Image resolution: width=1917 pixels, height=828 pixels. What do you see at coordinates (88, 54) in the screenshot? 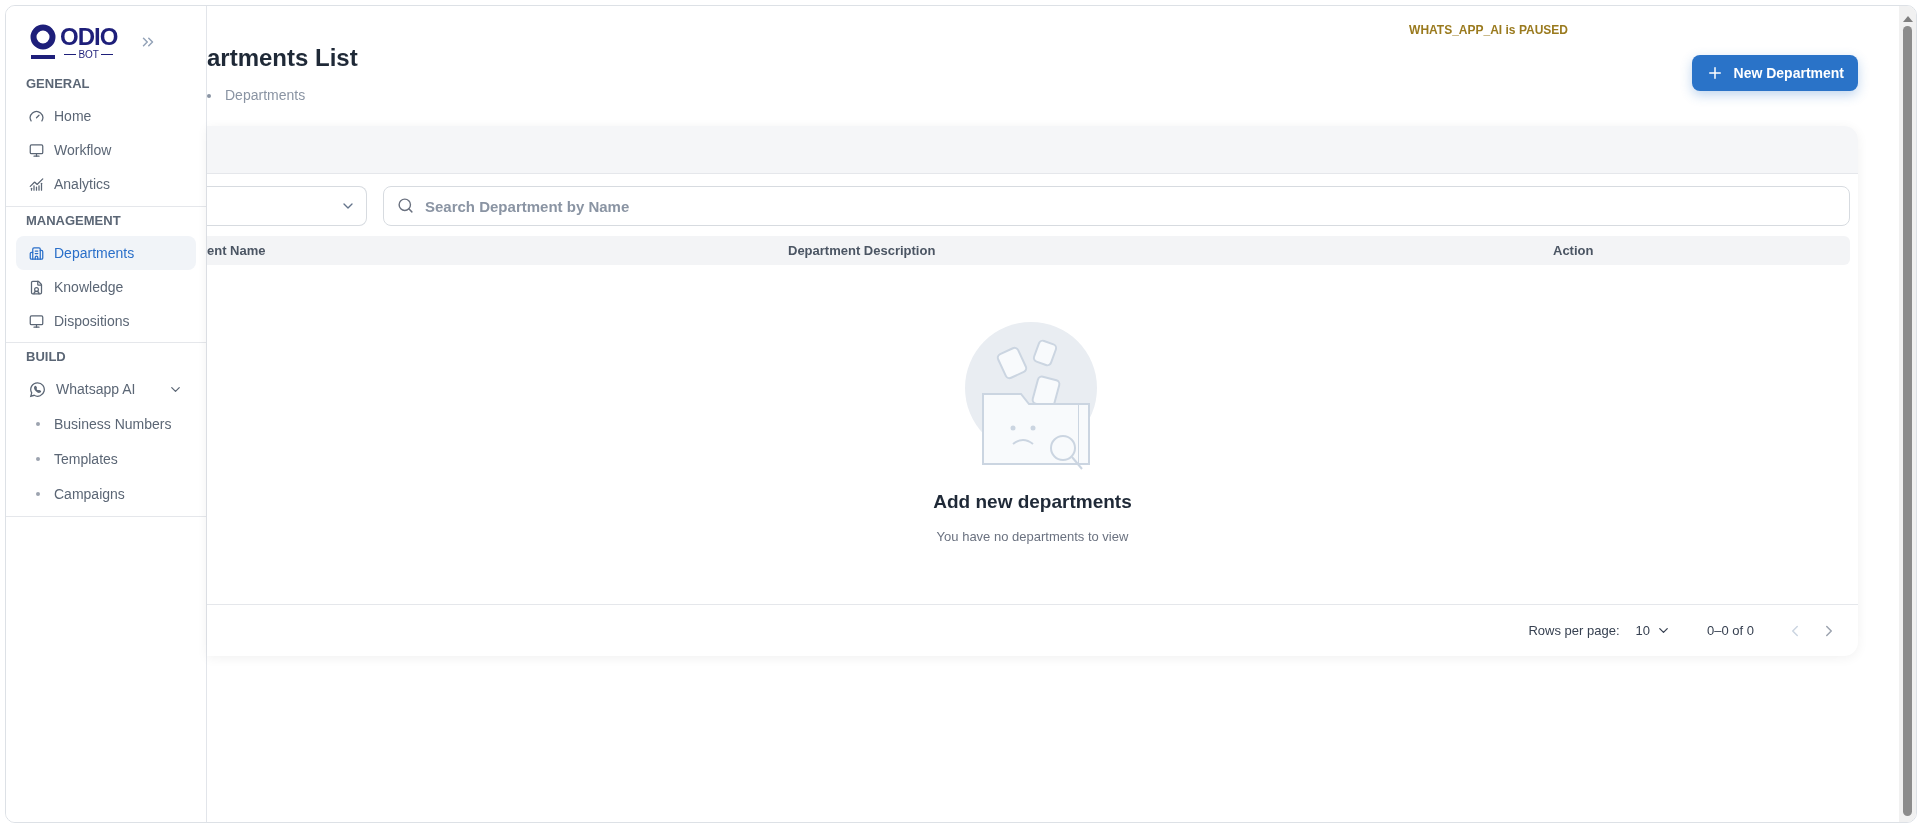
I see `logo-tagline: BOT` at bounding box center [88, 54].